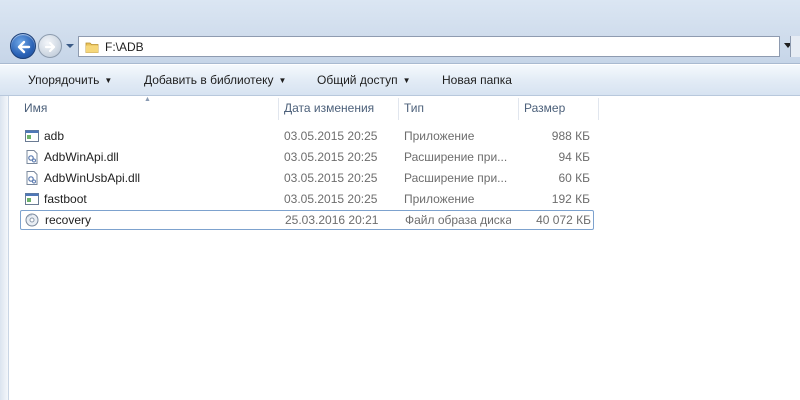  I want to click on file-name: adb, so click(54, 136).